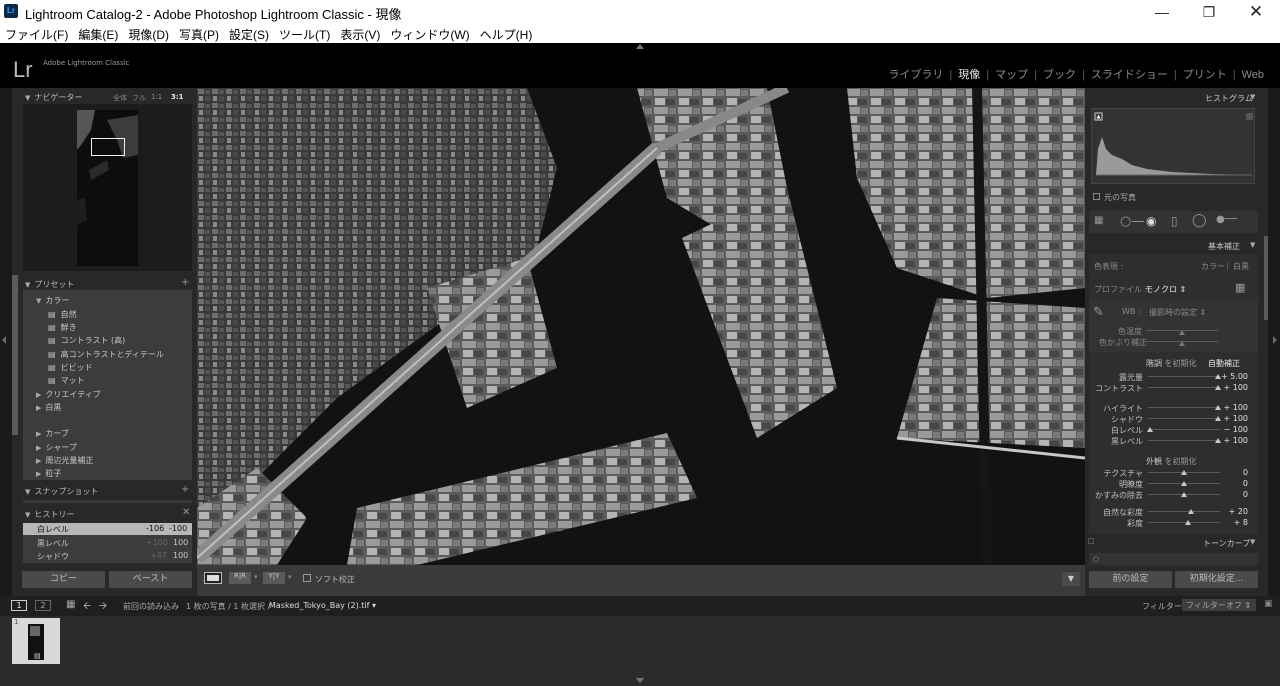 This screenshot has width=1280, height=686. Describe the element at coordinates (213, 578) in the screenshot. I see `loupe-view-icon` at that location.